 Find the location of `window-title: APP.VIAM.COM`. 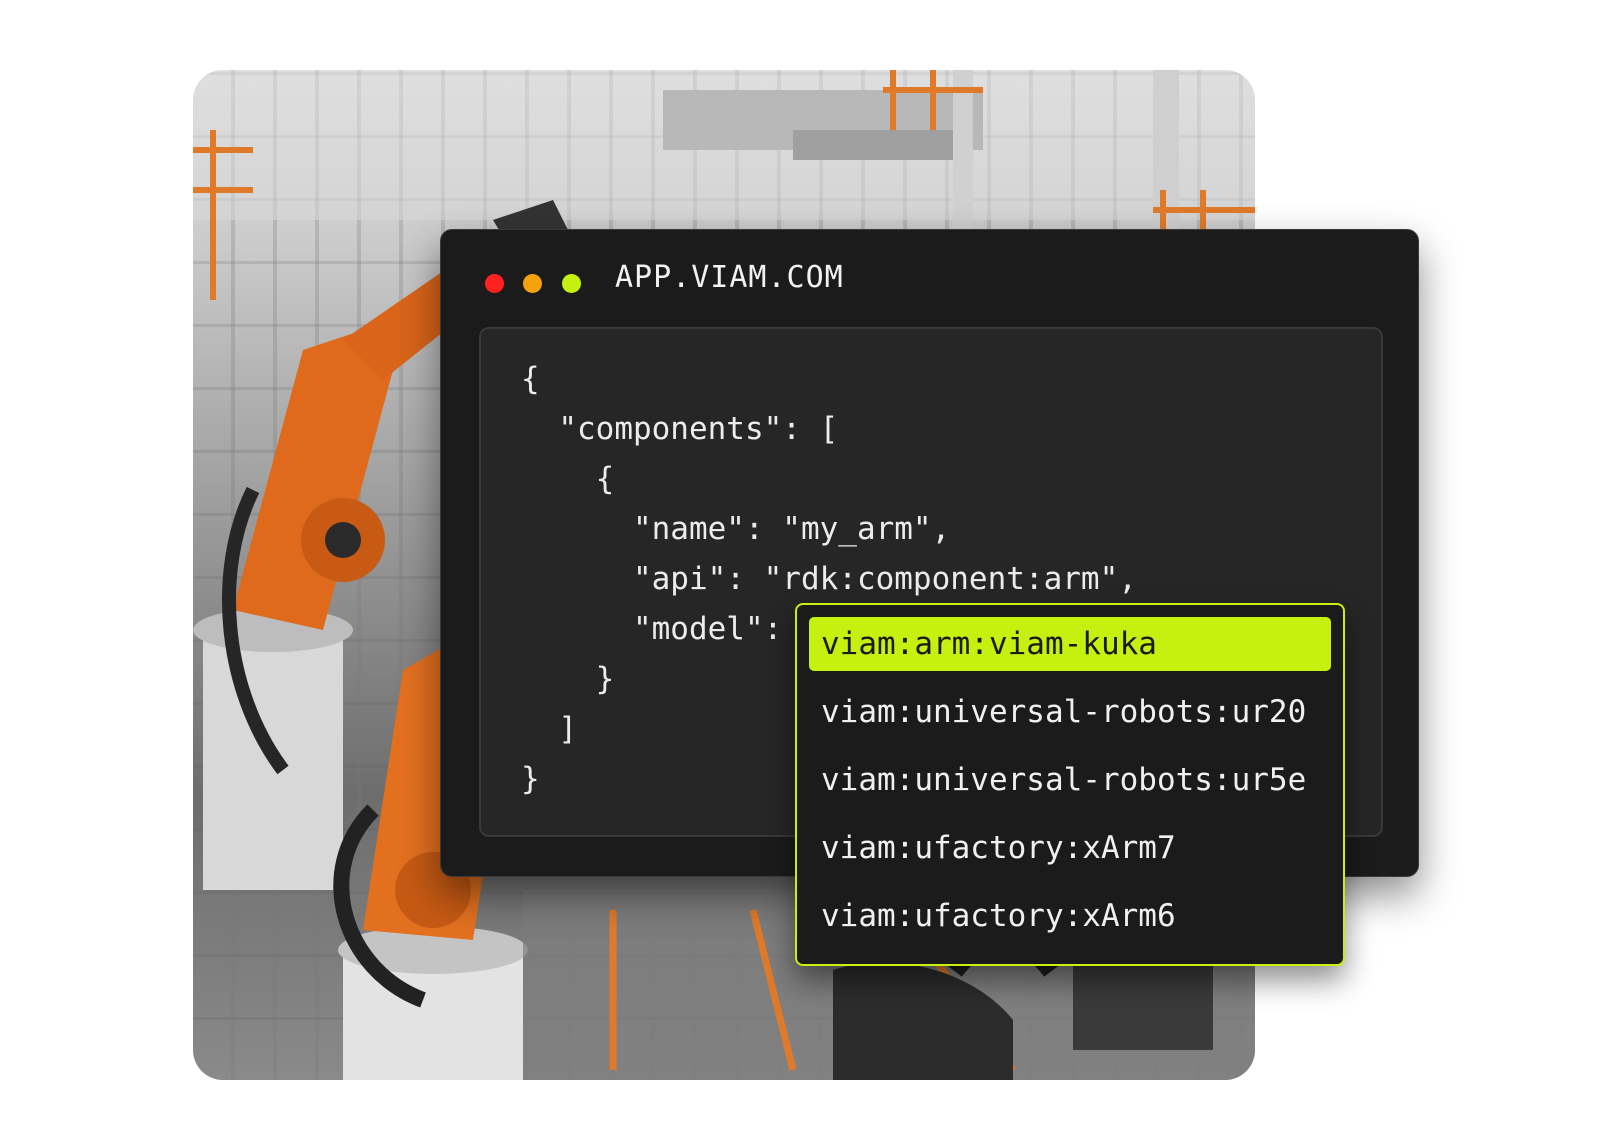

window-title: APP.VIAM.COM is located at coordinates (729, 277).